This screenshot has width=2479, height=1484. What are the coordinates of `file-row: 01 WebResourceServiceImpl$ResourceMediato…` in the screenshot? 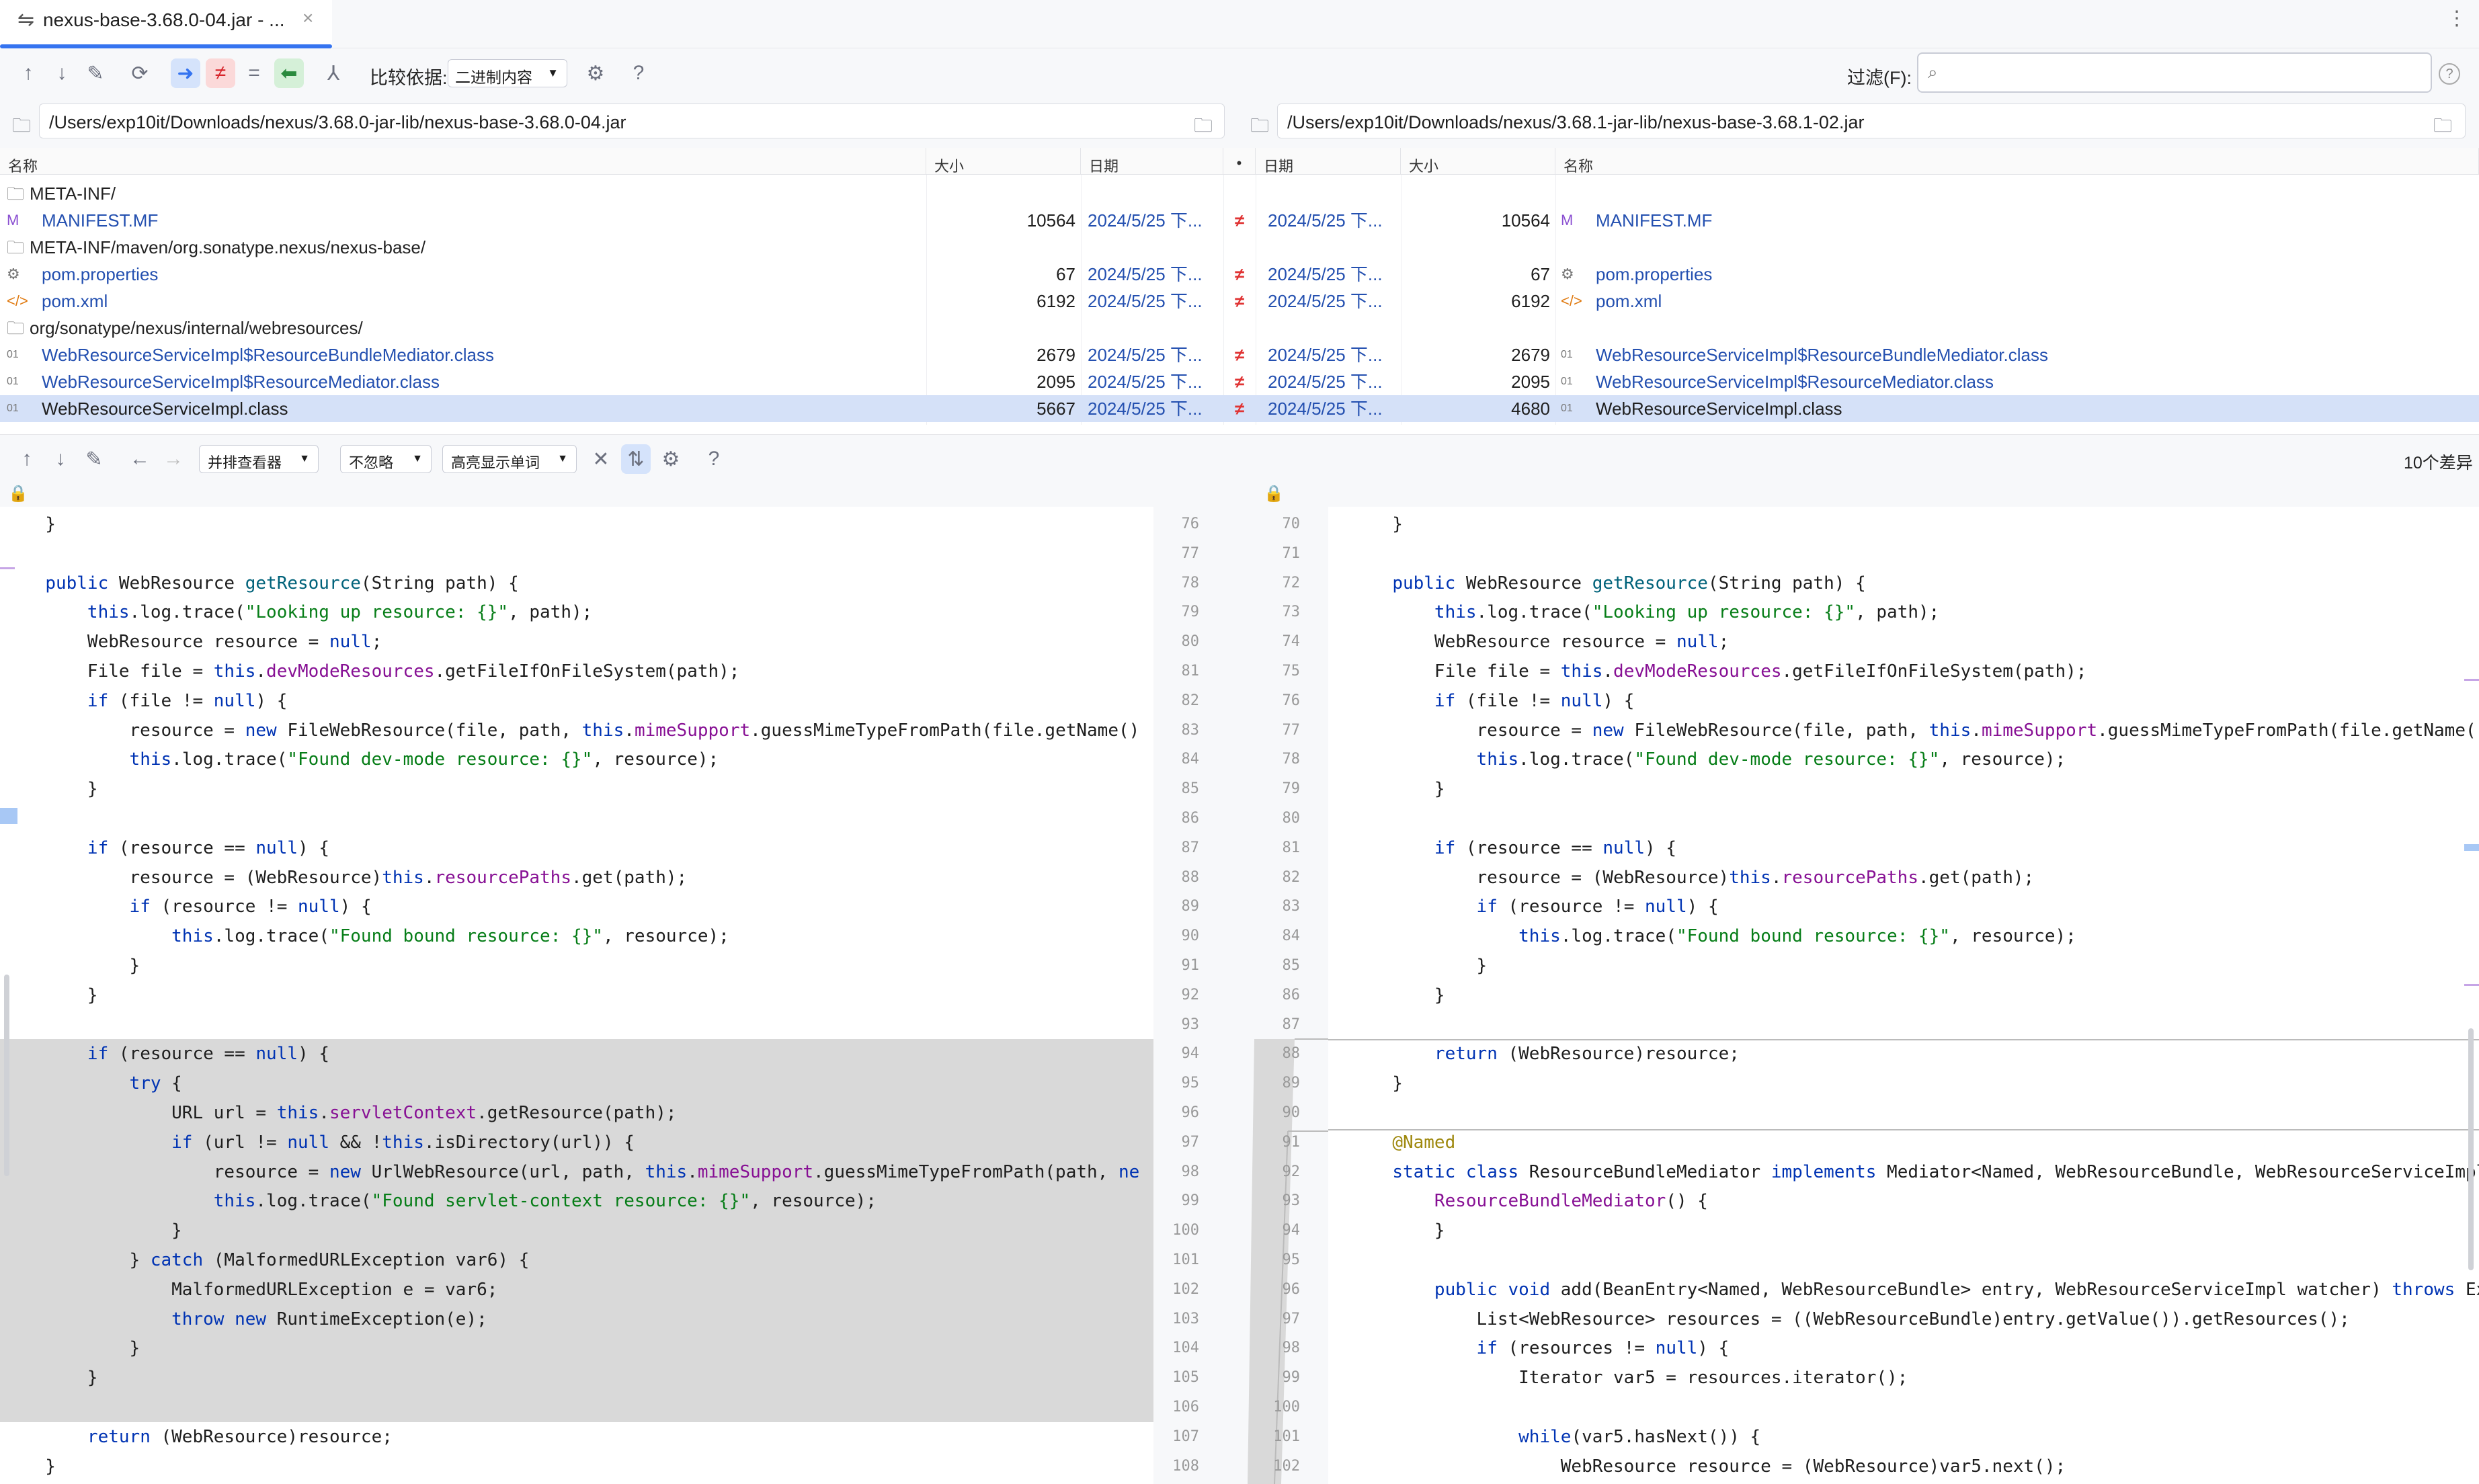 It's located at (1239, 381).